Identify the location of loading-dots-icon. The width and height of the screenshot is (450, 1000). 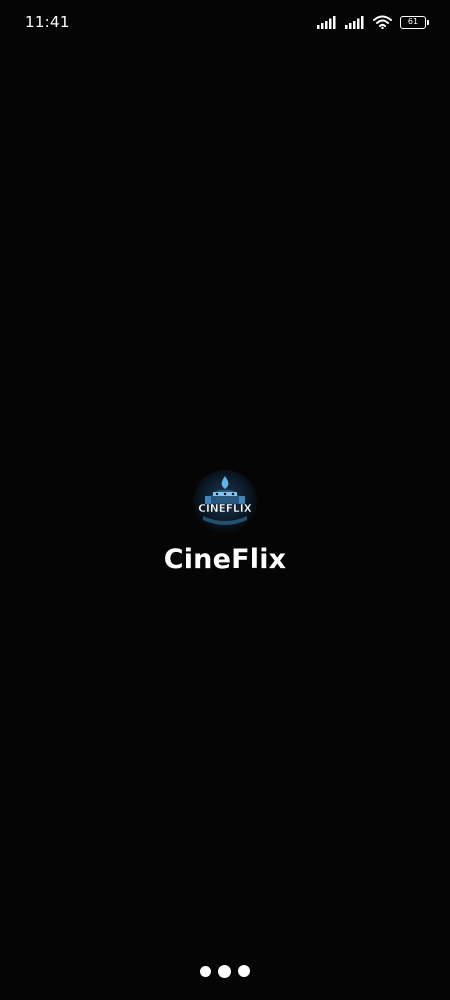
(225, 971).